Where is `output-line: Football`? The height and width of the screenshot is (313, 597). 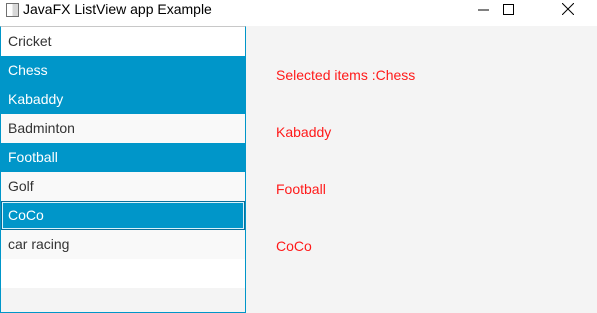
output-line: Football is located at coordinates (301, 189).